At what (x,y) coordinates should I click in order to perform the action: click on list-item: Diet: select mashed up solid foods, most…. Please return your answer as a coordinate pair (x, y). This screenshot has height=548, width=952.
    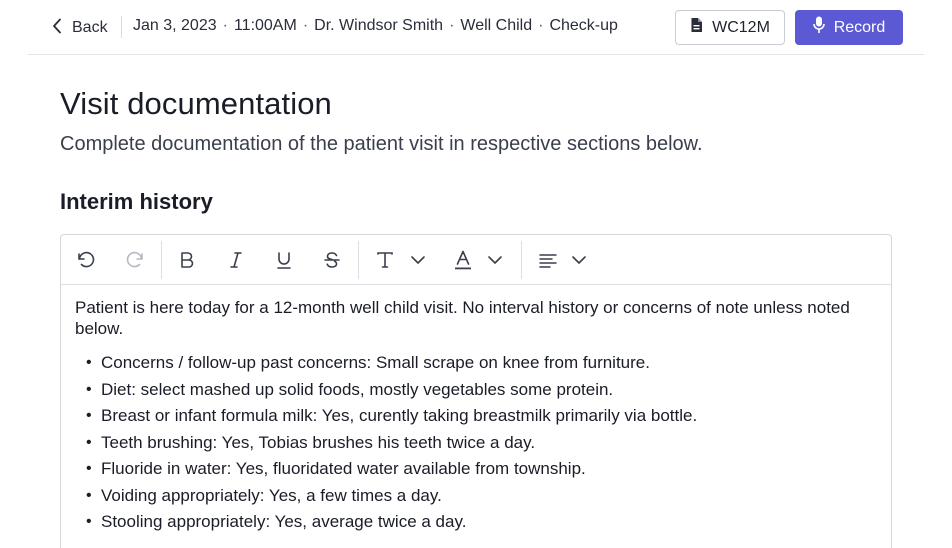
    Looking at the image, I should click on (476, 392).